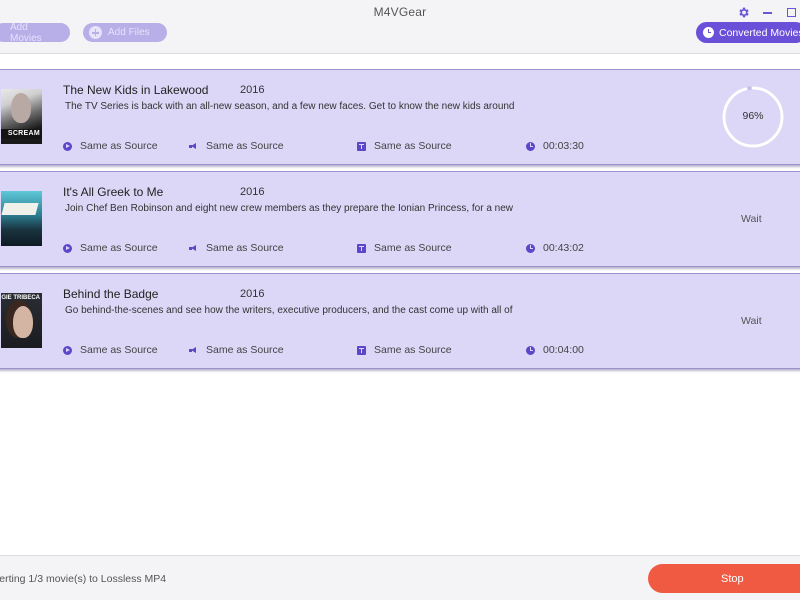 This screenshot has width=800, height=600. I want to click on progress-label: 96%, so click(753, 116).